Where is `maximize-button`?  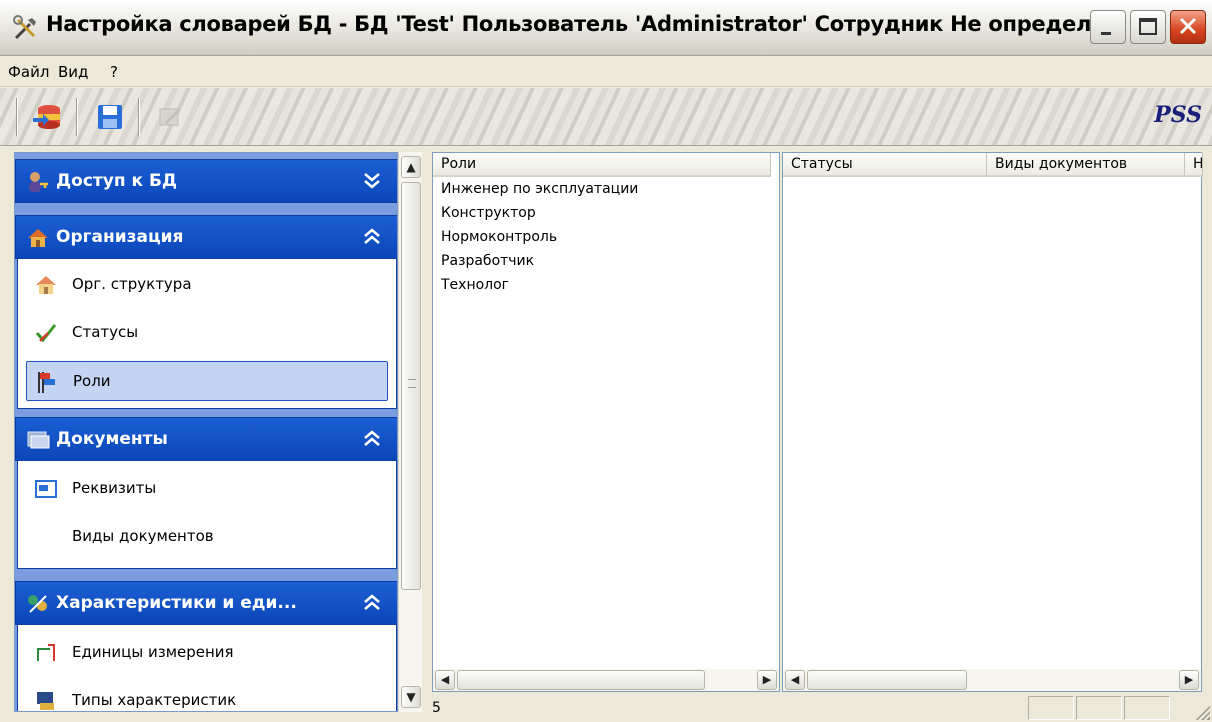
maximize-button is located at coordinates (1148, 27).